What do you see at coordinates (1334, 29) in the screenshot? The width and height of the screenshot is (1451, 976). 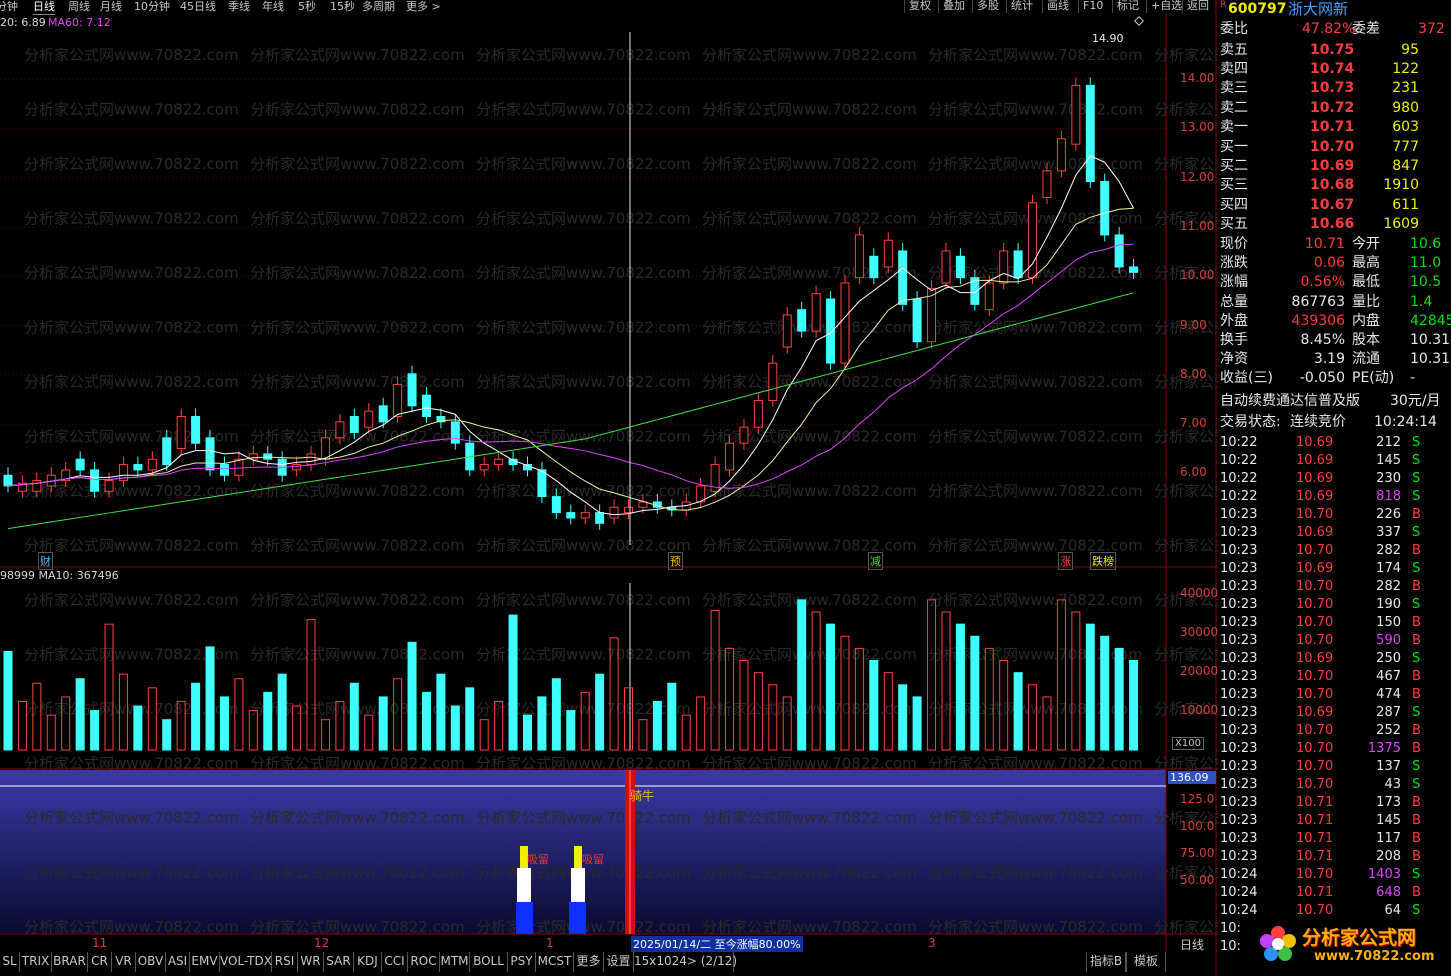 I see `order-ratio-row: 委比 47.82% 委差 372` at bounding box center [1334, 29].